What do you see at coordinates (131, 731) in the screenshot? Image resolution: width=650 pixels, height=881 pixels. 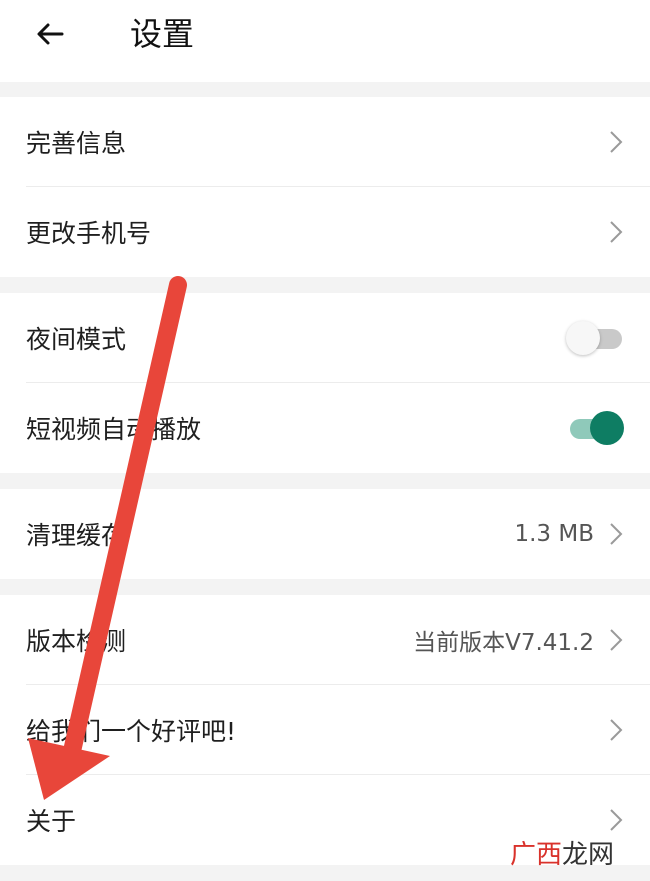 I see `row-label: 给我们一个好评吧!` at bounding box center [131, 731].